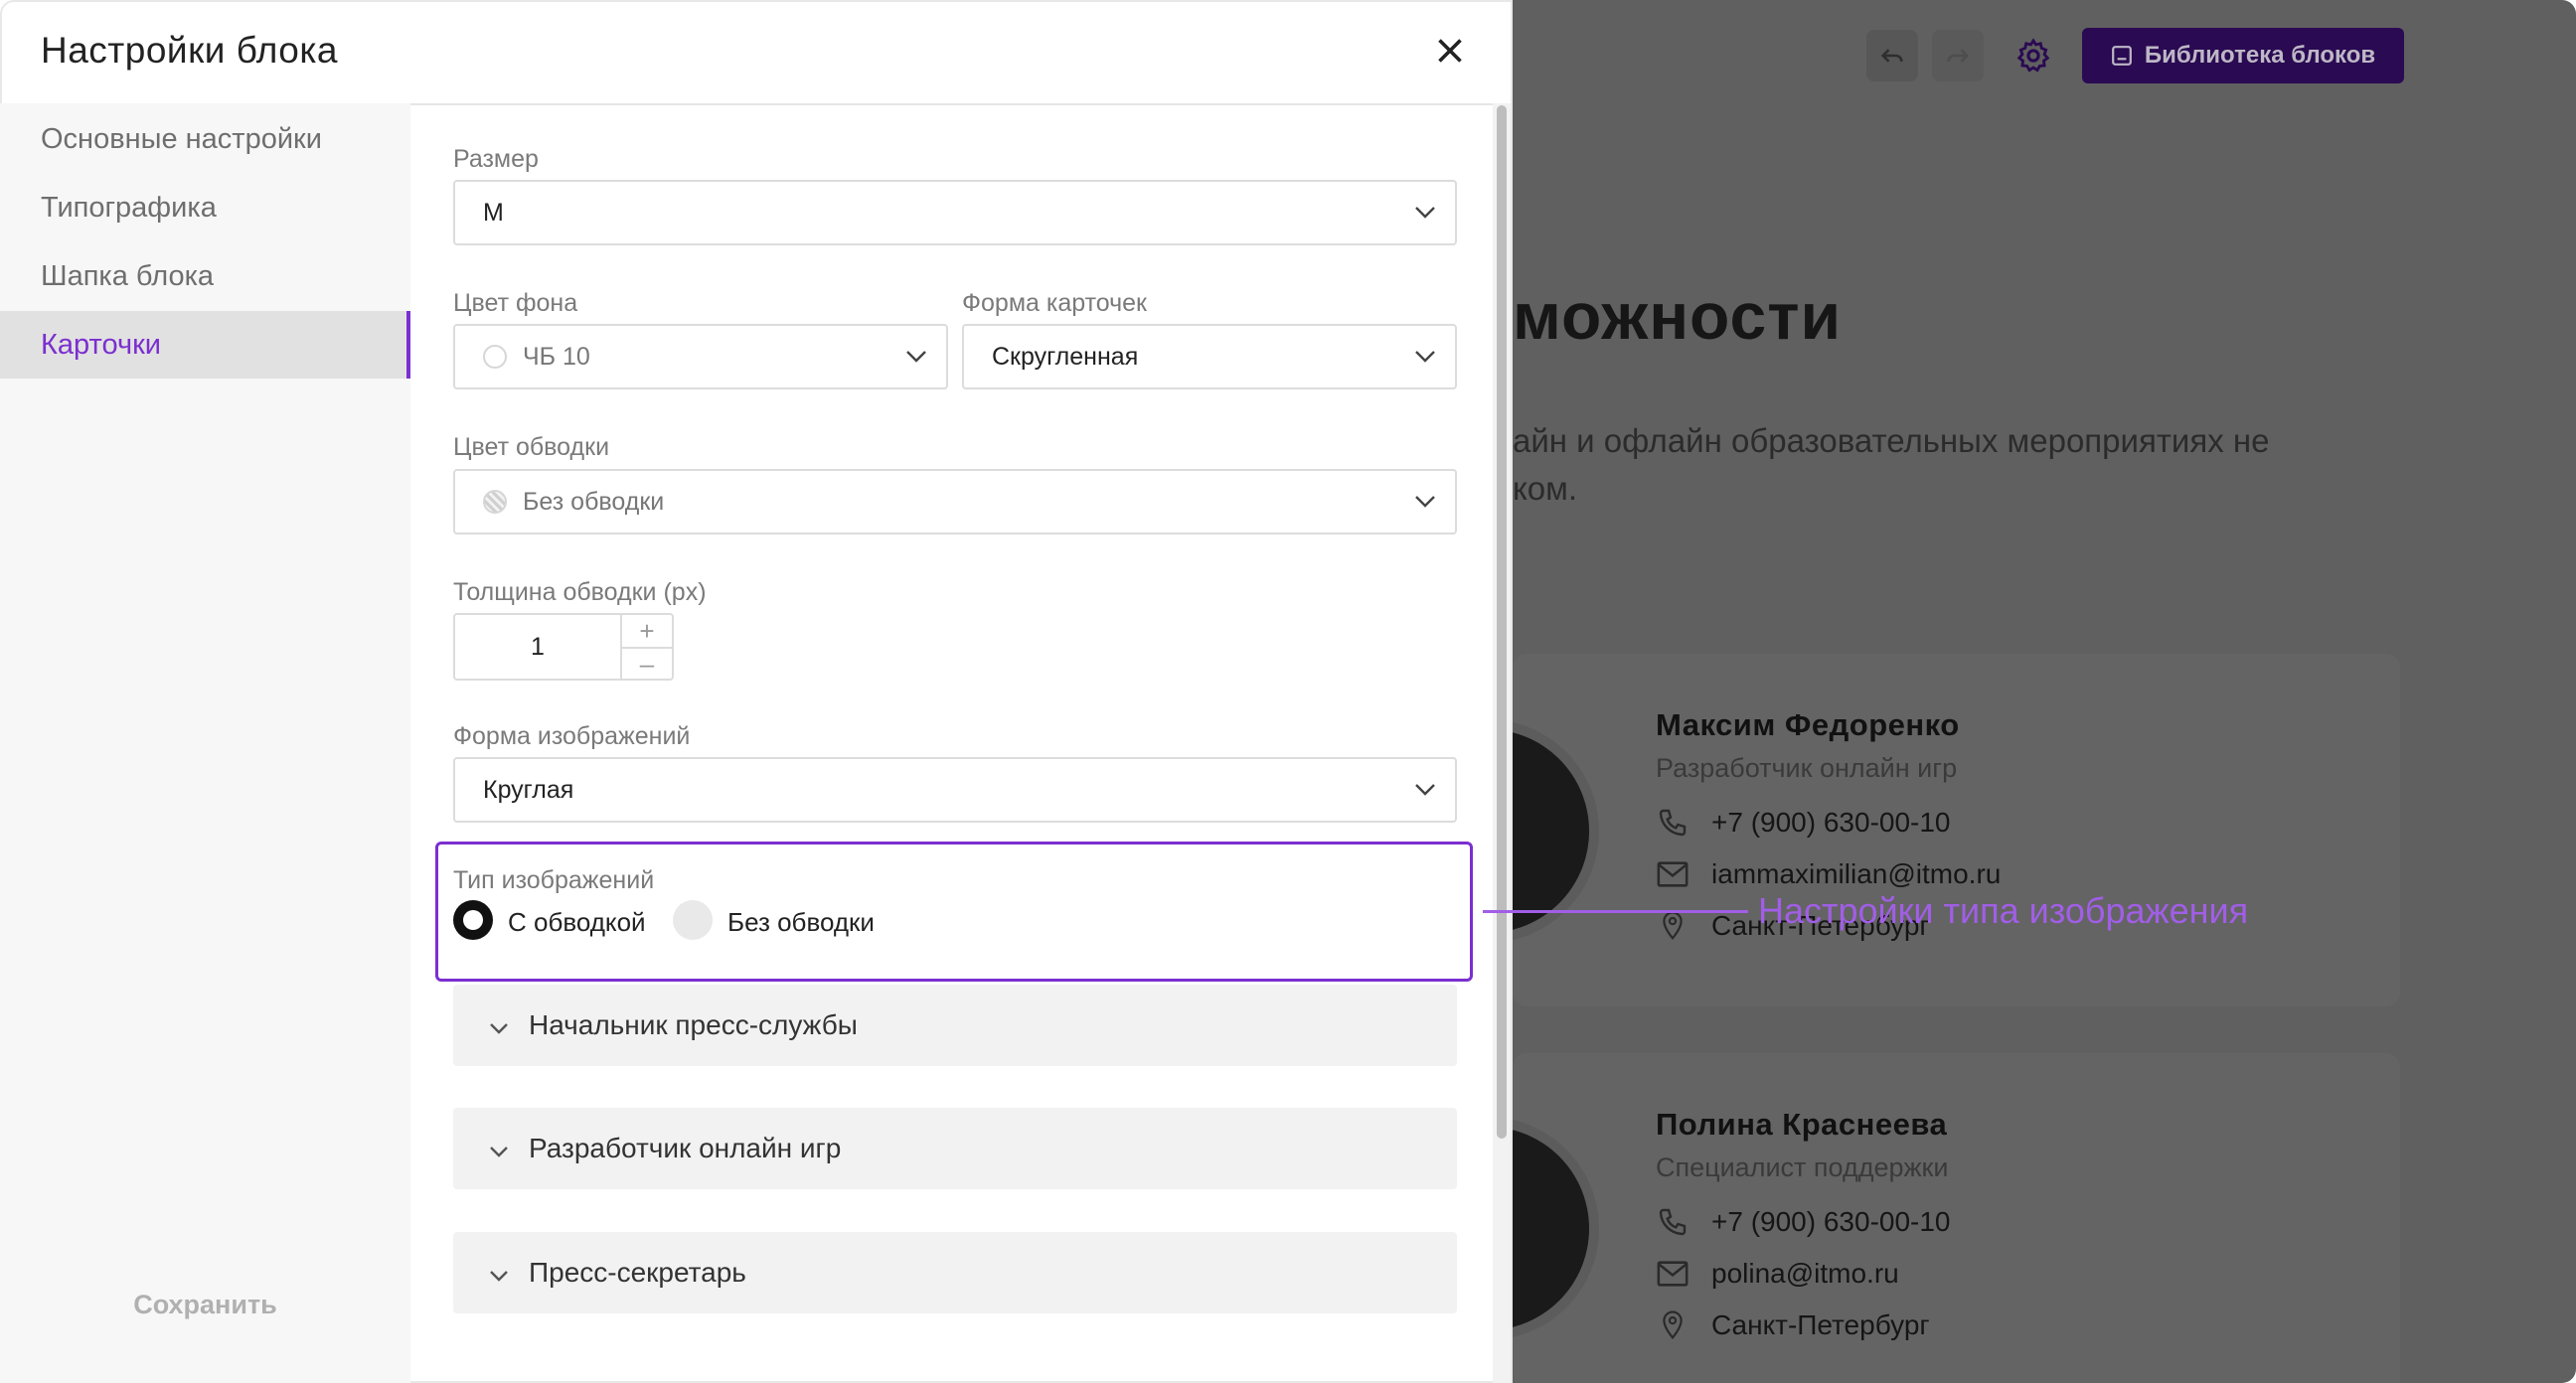 The image size is (2576, 1383). Describe the element at coordinates (580, 592) in the screenshot. I see `stroke-width-label: Толщина обводки (px)` at that location.